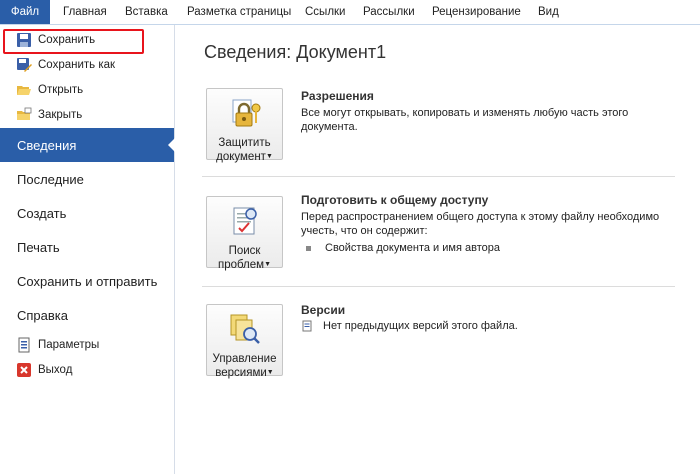 Image resolution: width=700 pixels, height=474 pixels. I want to click on check-for-issues-button: Поиск проблем▼, so click(244, 233).